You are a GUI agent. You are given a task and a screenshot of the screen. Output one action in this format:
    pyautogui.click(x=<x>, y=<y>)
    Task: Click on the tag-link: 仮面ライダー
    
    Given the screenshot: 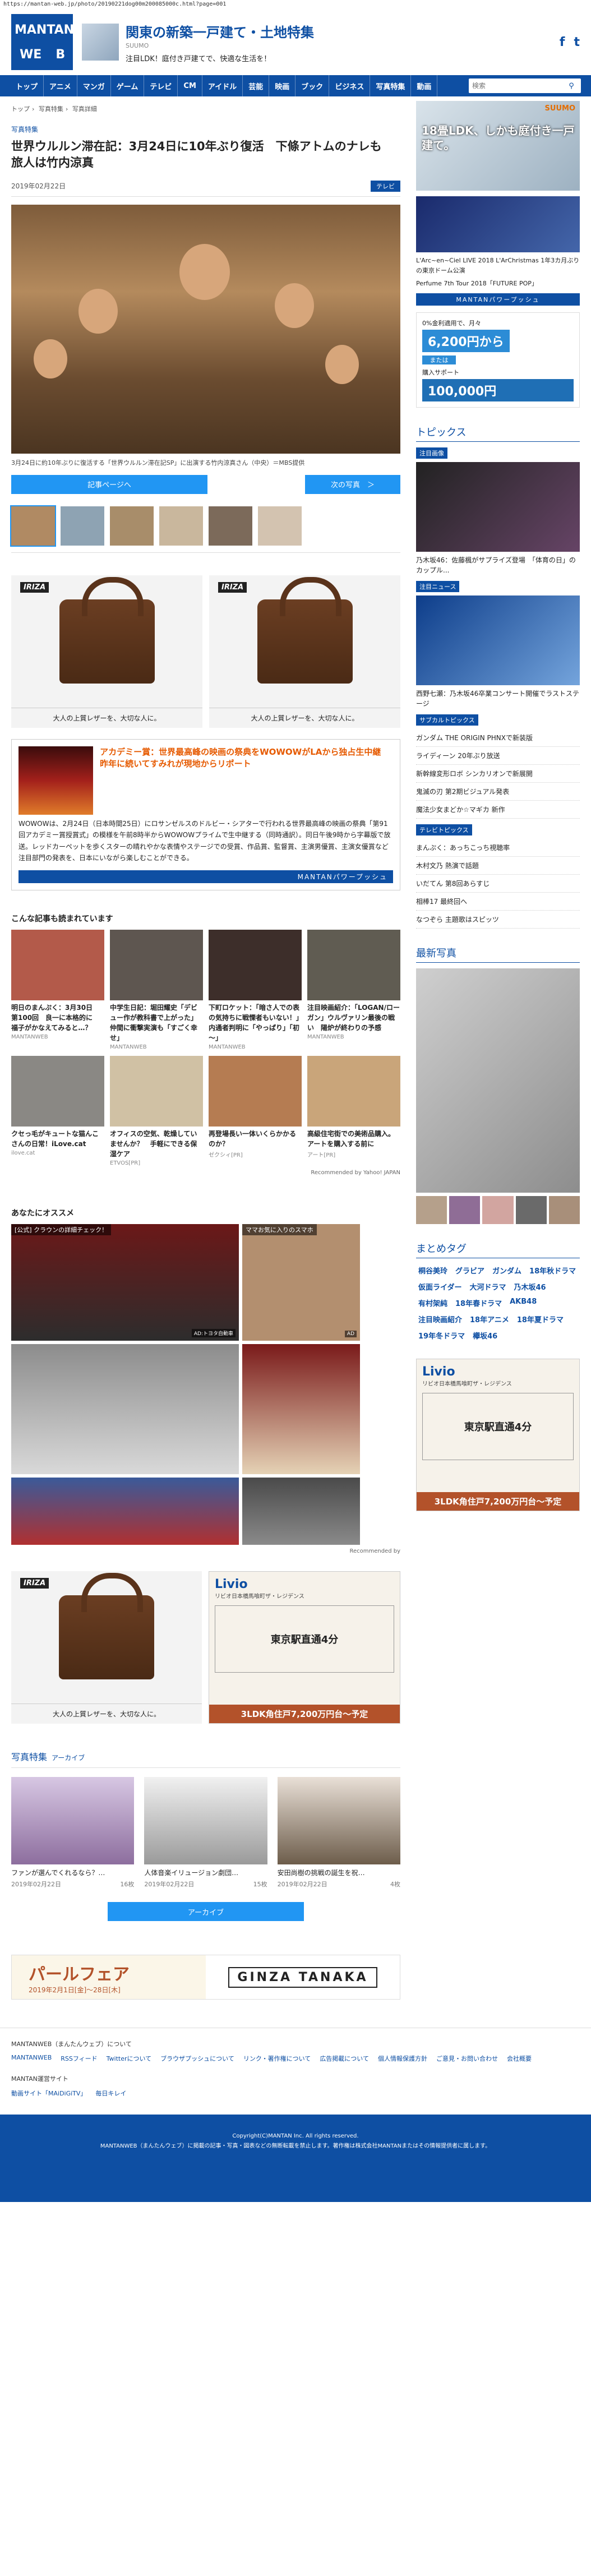 What is the action you would take?
    pyautogui.click(x=440, y=1286)
    